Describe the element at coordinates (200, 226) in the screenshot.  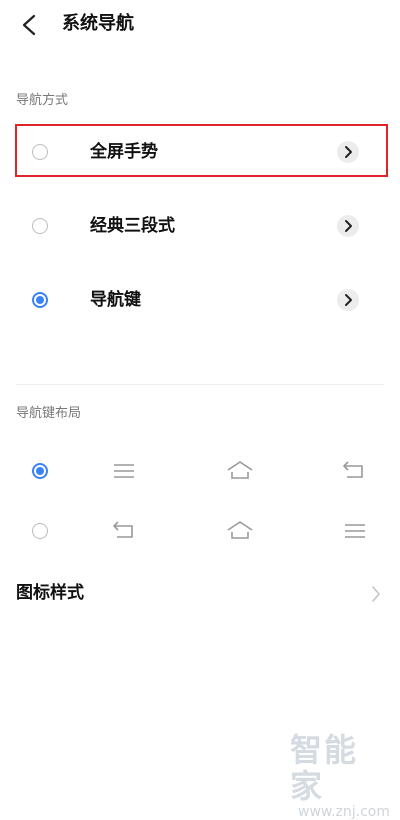
I see `nav-option-classic-three-key: 经典三段式` at that location.